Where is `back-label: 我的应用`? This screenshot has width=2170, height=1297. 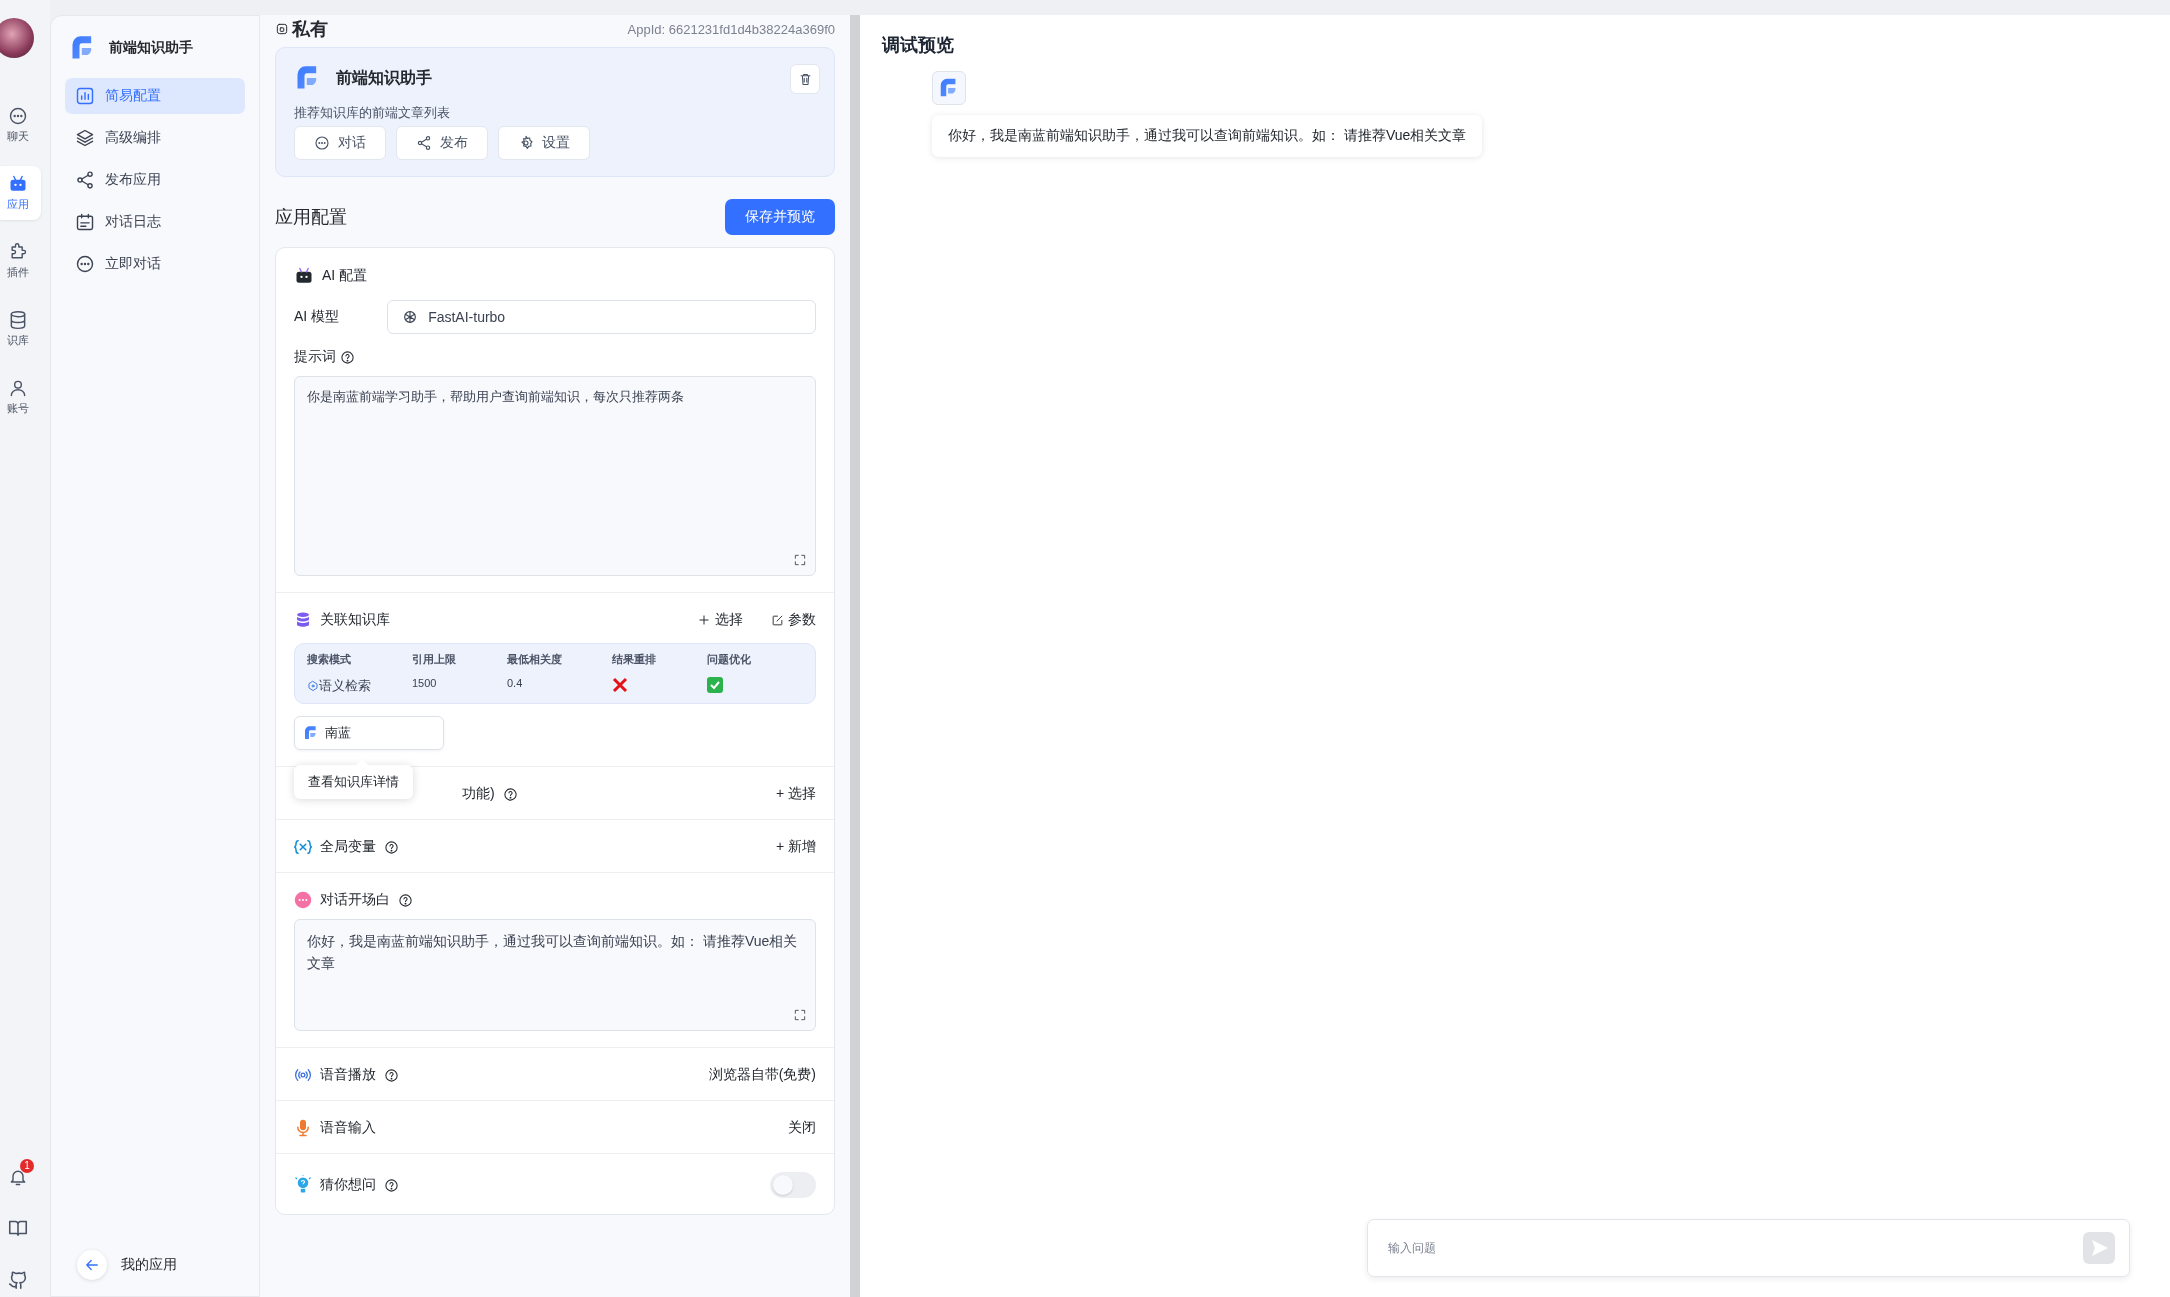
back-label: 我的应用 is located at coordinates (149, 1265).